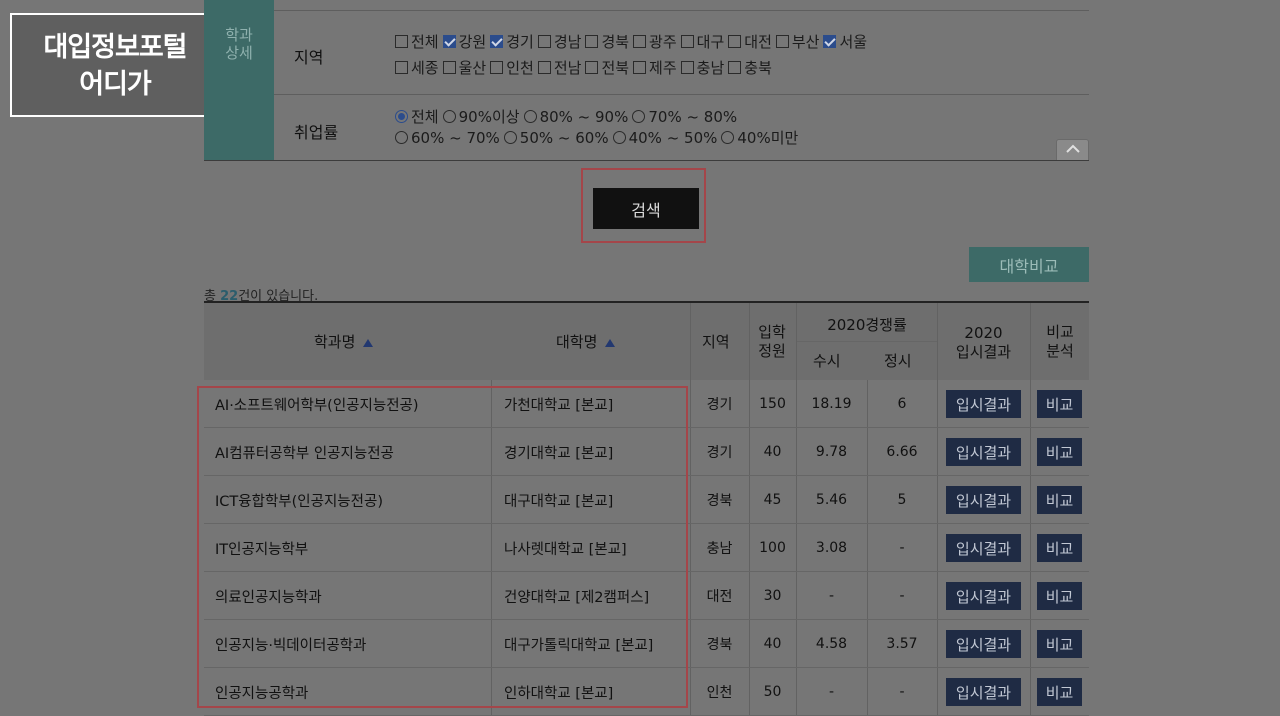 The width and height of the screenshot is (1280, 716). What do you see at coordinates (750, 41) in the screenshot?
I see `region-checkbox-option: 대전` at bounding box center [750, 41].